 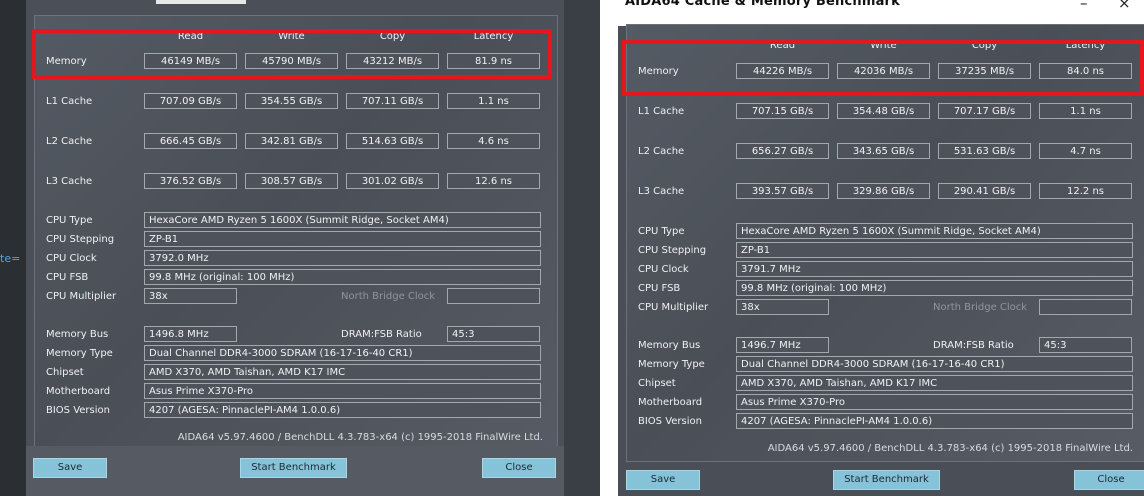 I want to click on l1-read-value: 707.15 GB/s, so click(x=782, y=111).